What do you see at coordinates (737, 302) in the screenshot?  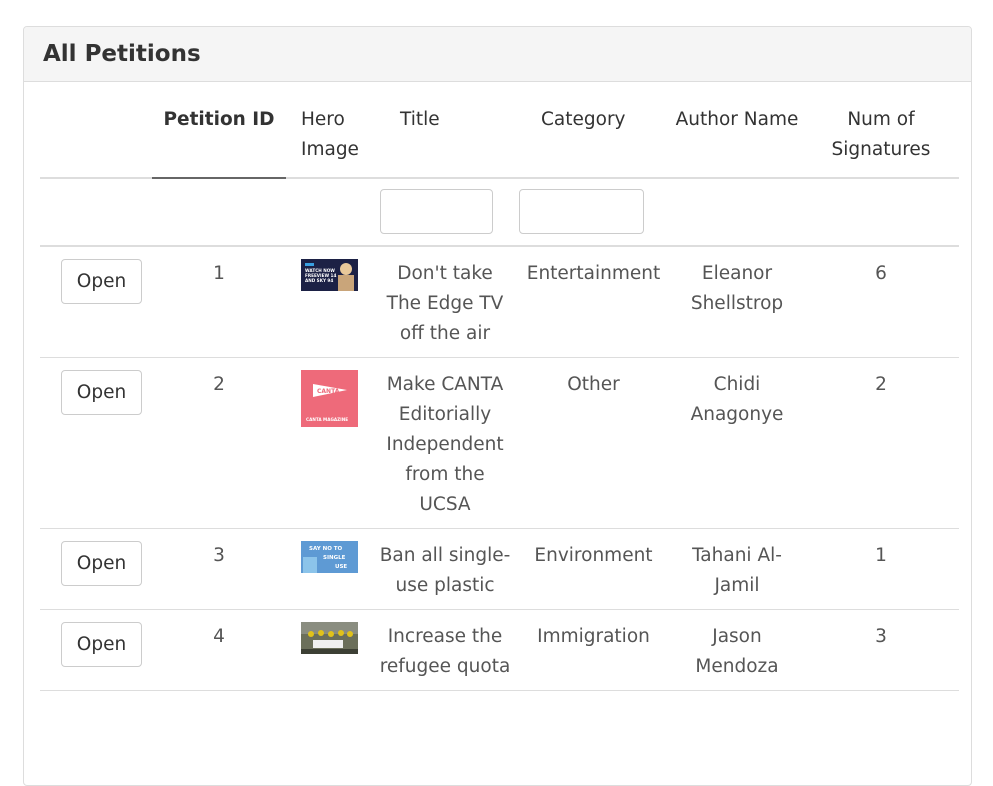 I see `petition-author: Eleanor Shellstrop` at bounding box center [737, 302].